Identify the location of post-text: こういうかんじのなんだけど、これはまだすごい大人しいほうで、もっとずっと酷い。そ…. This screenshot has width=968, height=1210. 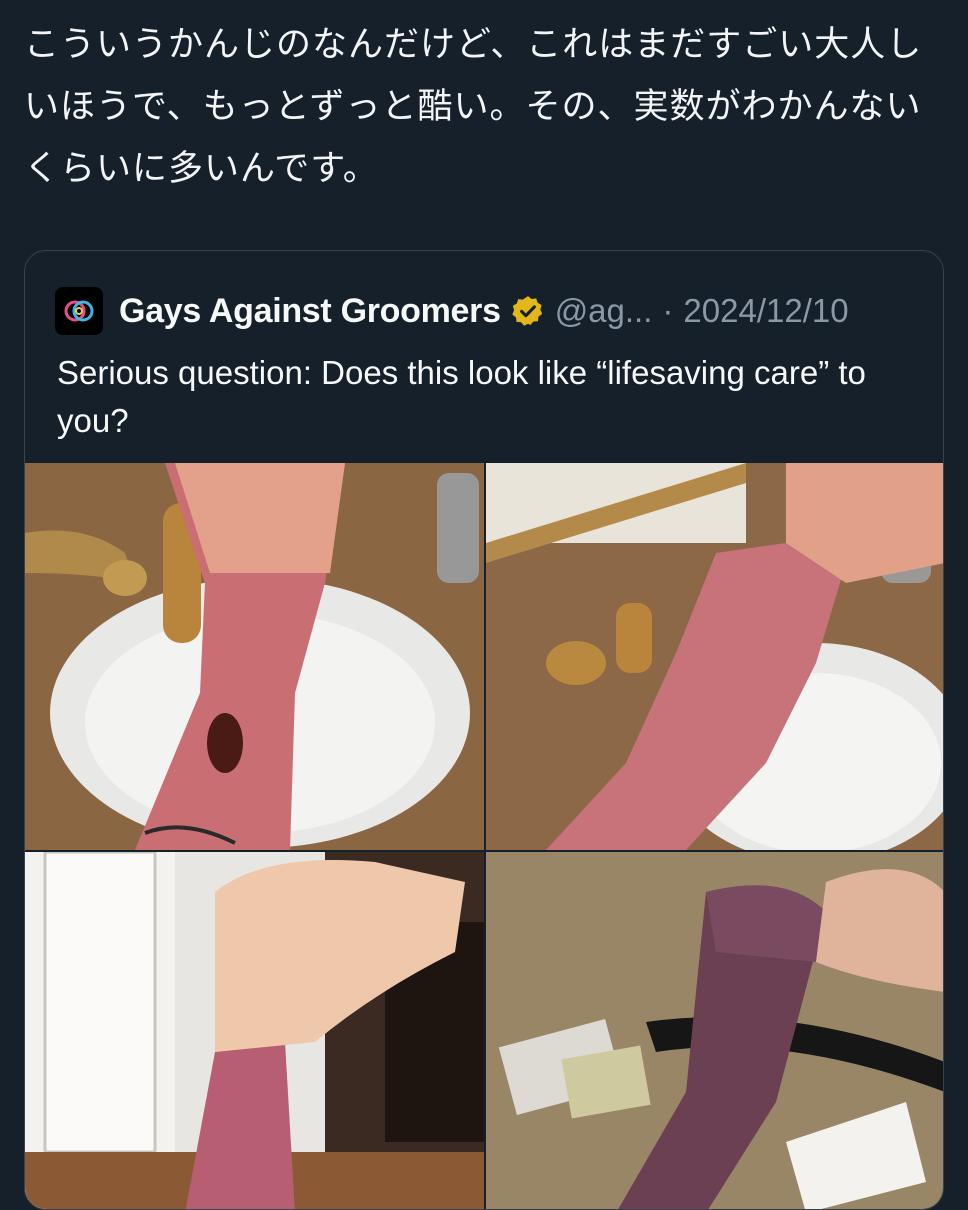
(473, 107).